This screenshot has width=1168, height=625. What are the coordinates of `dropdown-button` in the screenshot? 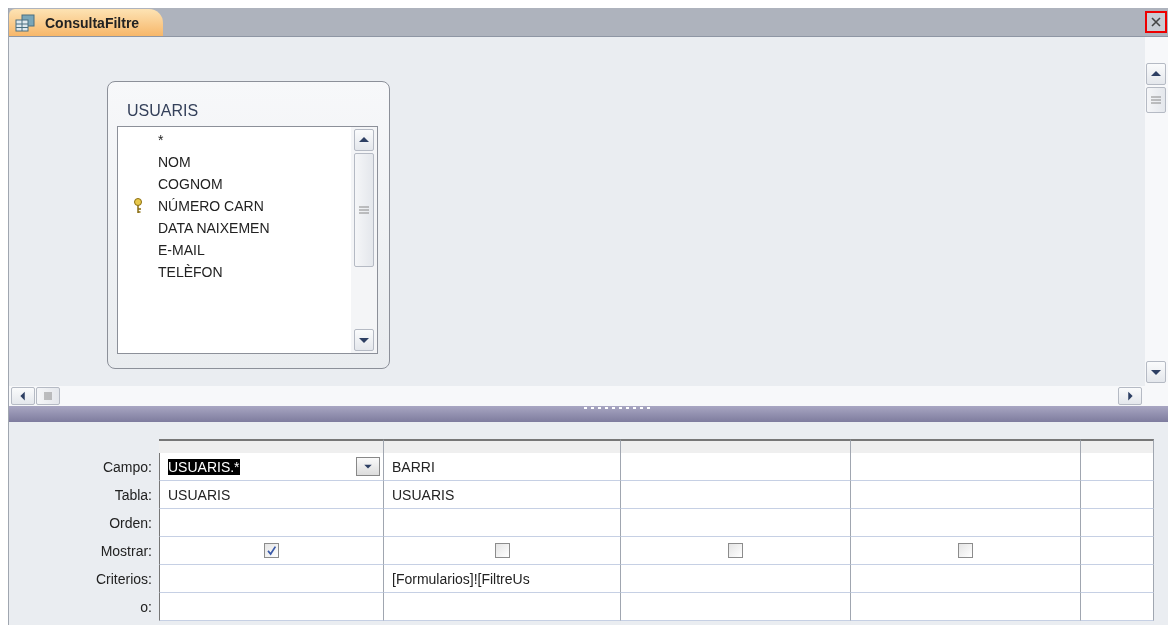 It's located at (368, 466).